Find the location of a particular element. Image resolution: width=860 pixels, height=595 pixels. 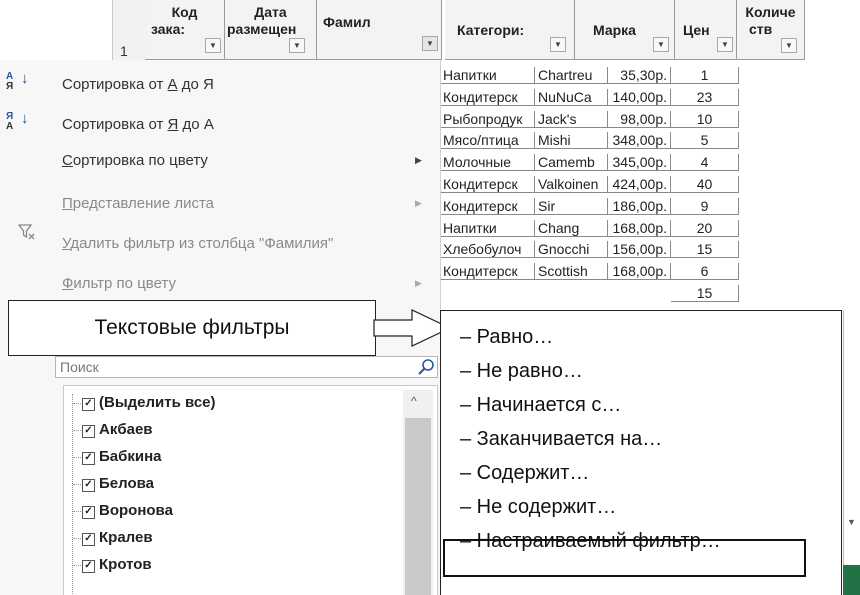

table-cell: Chang is located at coordinates (571, 228).